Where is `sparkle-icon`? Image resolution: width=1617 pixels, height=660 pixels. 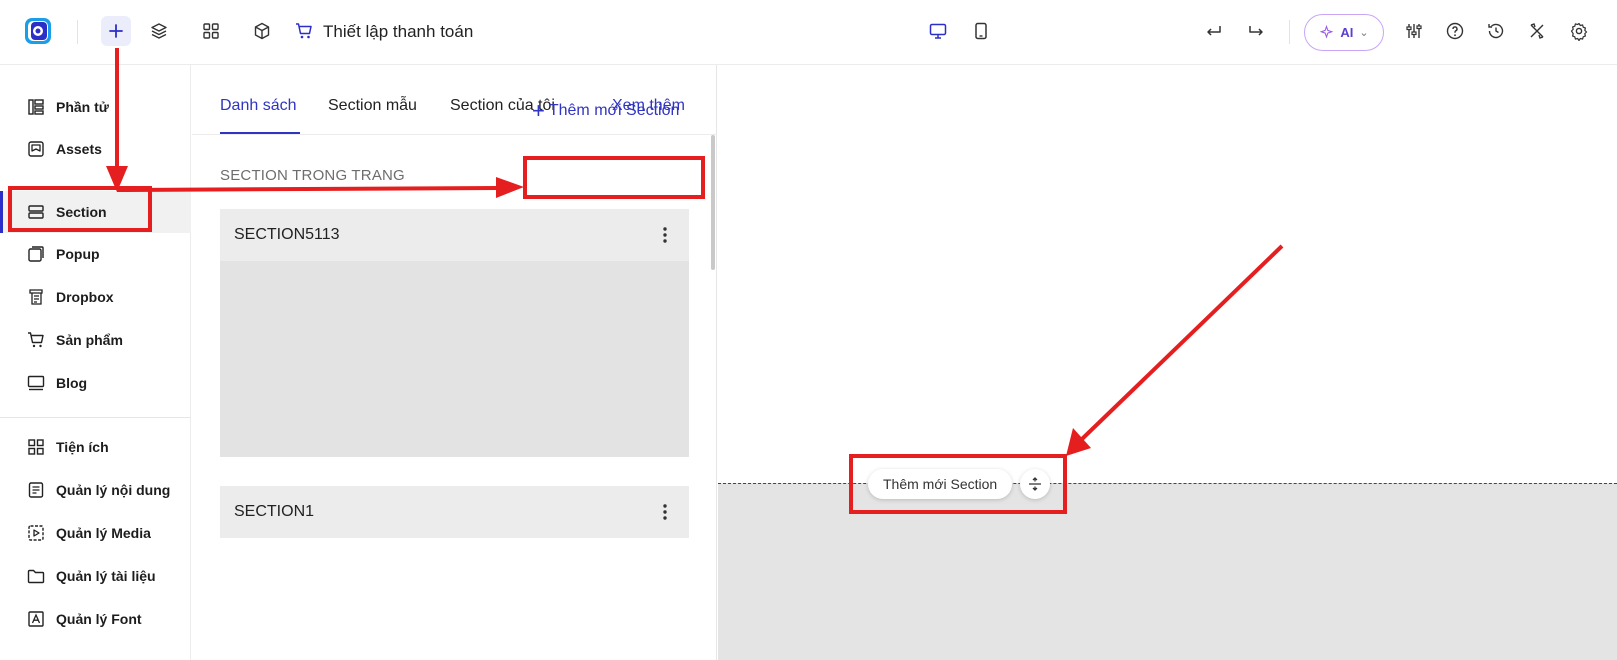 sparkle-icon is located at coordinates (1327, 32).